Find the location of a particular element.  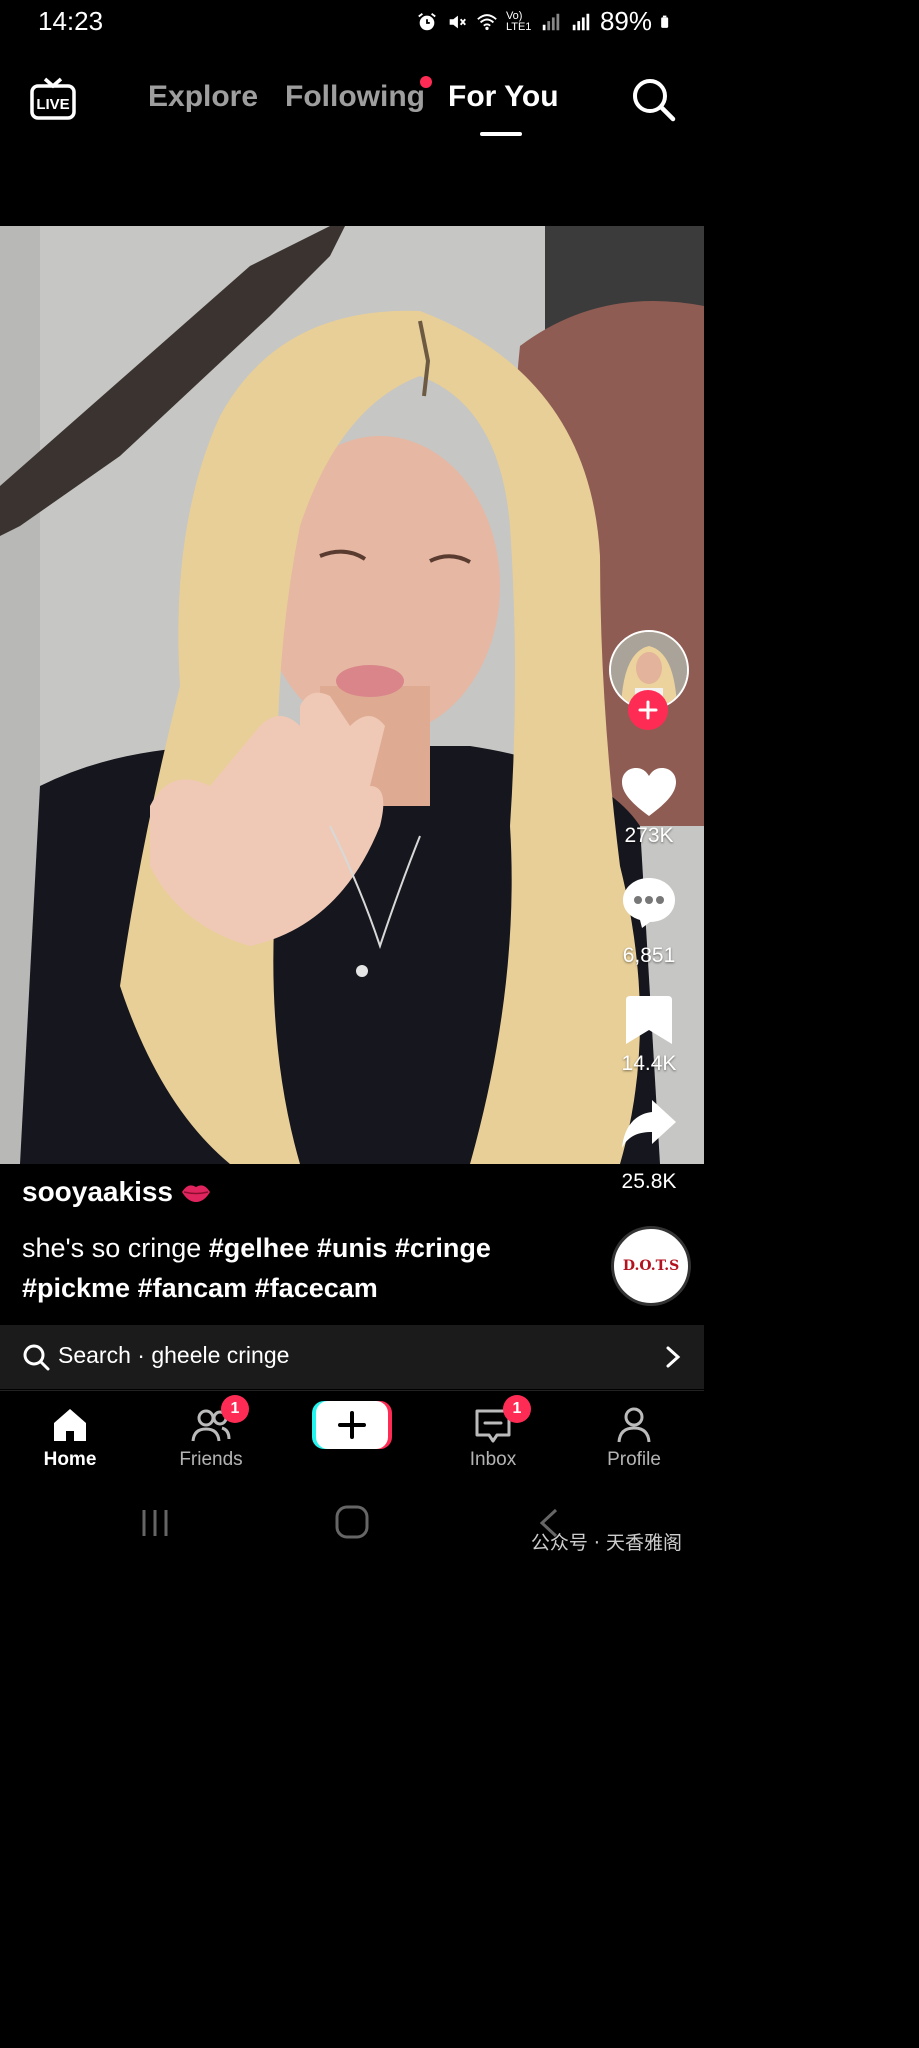

status-icons: Vo) LTE1 89% is located at coordinates (545, 21).